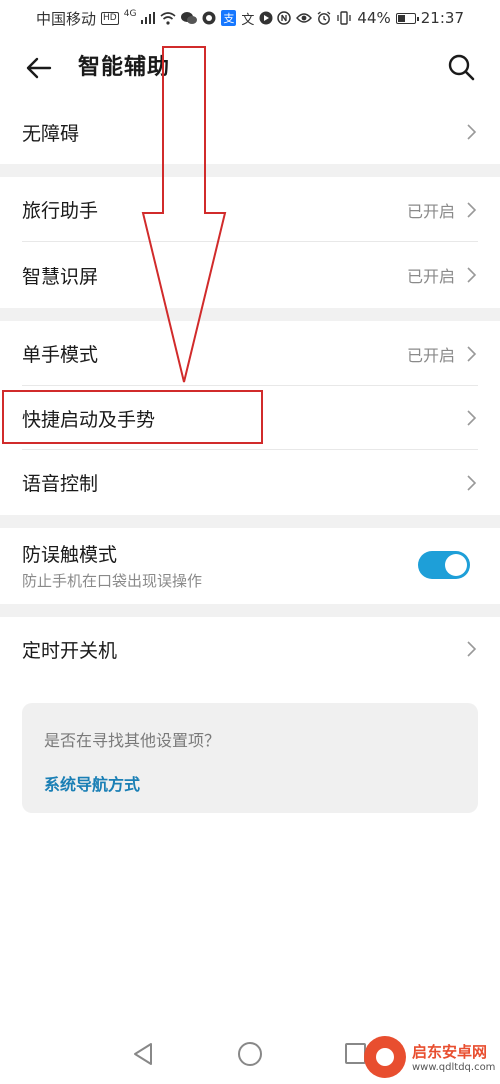 This screenshot has width=500, height=1084. Describe the element at coordinates (250, 353) in the screenshot. I see `row-one-hand-mode: 单手模式 已开启` at that location.